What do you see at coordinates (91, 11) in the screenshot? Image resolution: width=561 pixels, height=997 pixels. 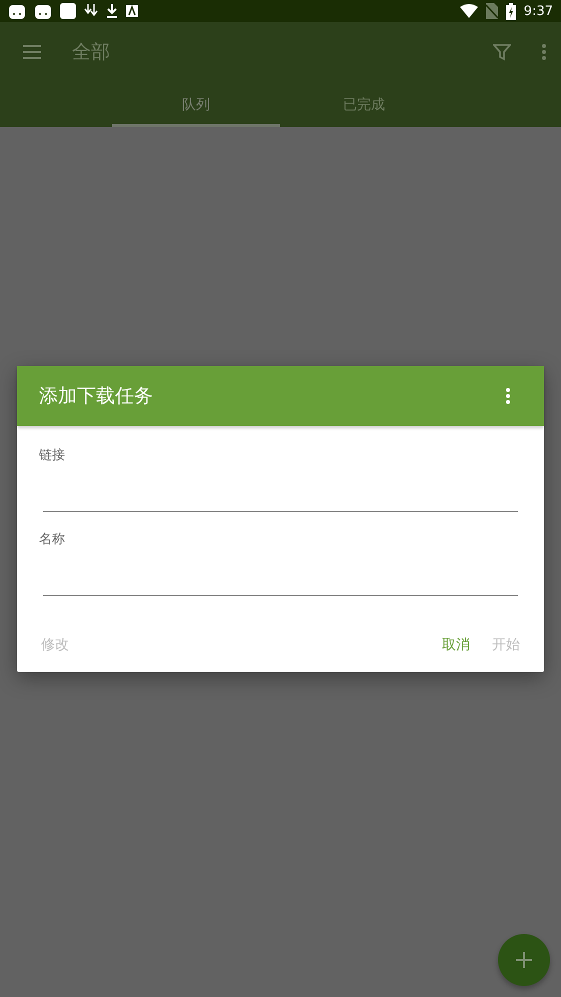 I see `download-arrows-icon` at bounding box center [91, 11].